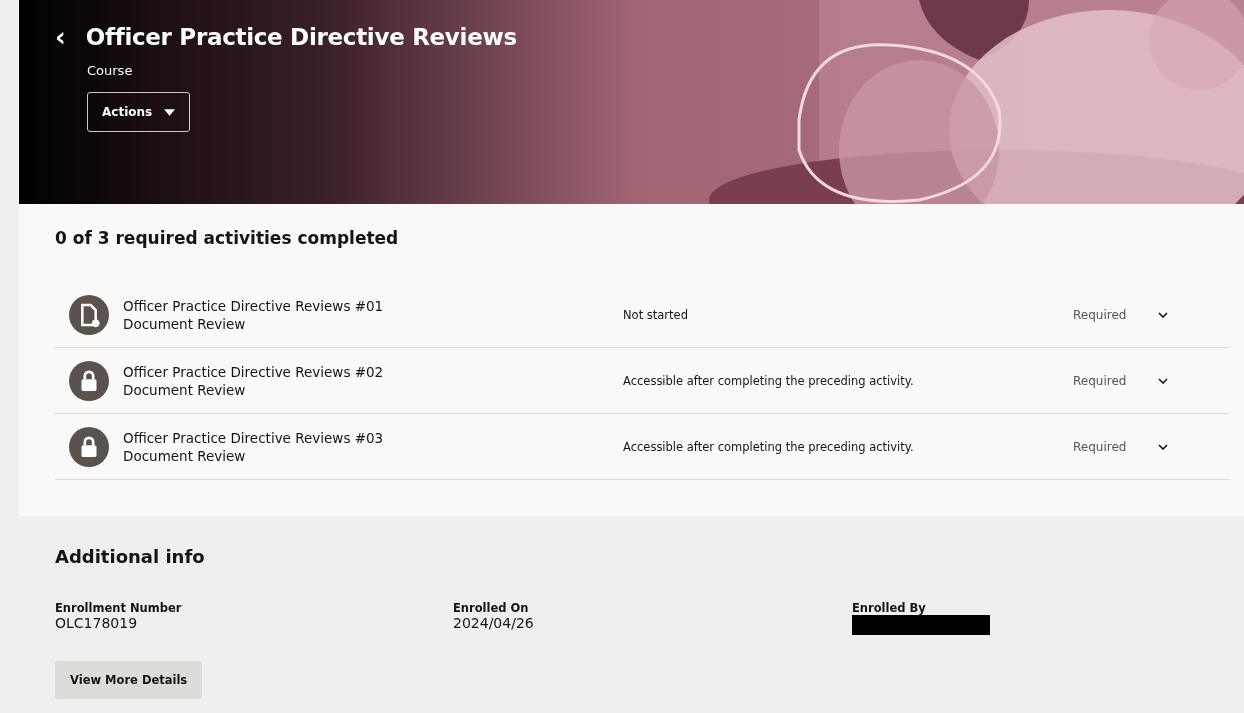 The width and height of the screenshot is (1244, 713). What do you see at coordinates (373, 305) in the screenshot?
I see `activity-title: Officer Practice Directive Reviews #01` at bounding box center [373, 305].